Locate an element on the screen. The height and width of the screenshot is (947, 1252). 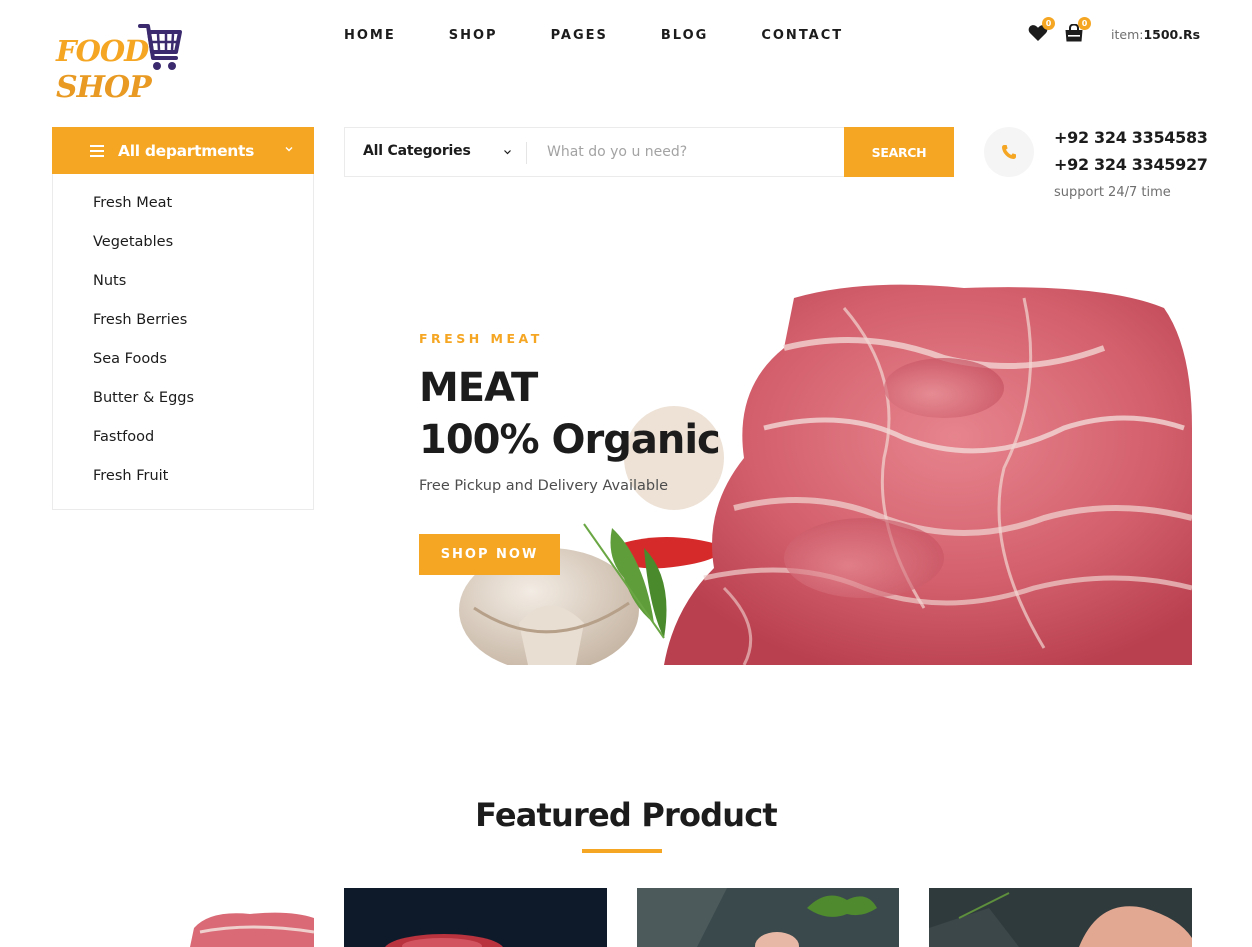
site-logo: FOOD SHOP is located at coordinates (117, 66).